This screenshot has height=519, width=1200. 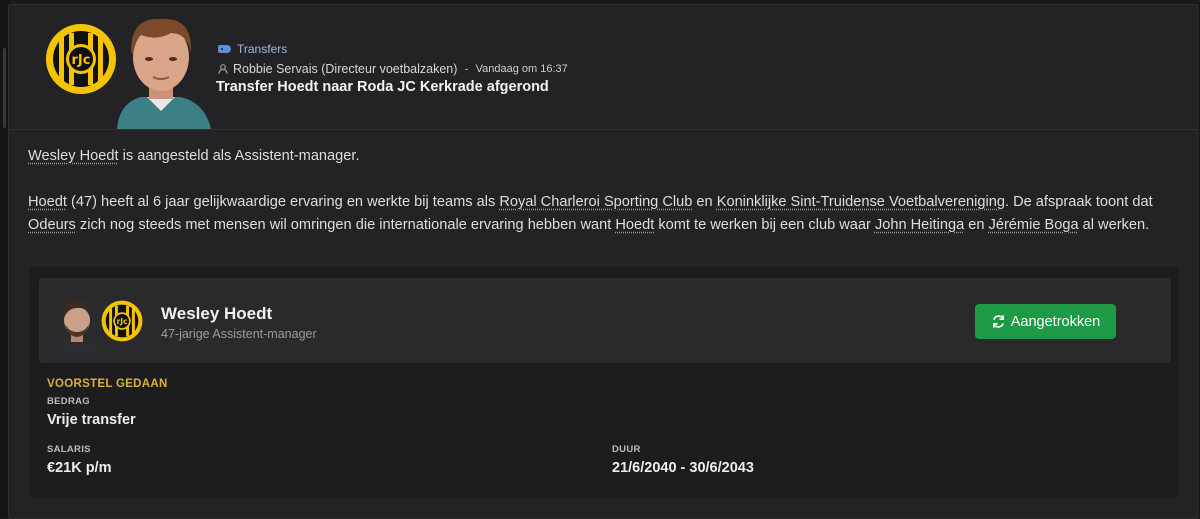 I want to click on body-text-segment: is aangesteld als Assistent-manager., so click(x=239, y=156).